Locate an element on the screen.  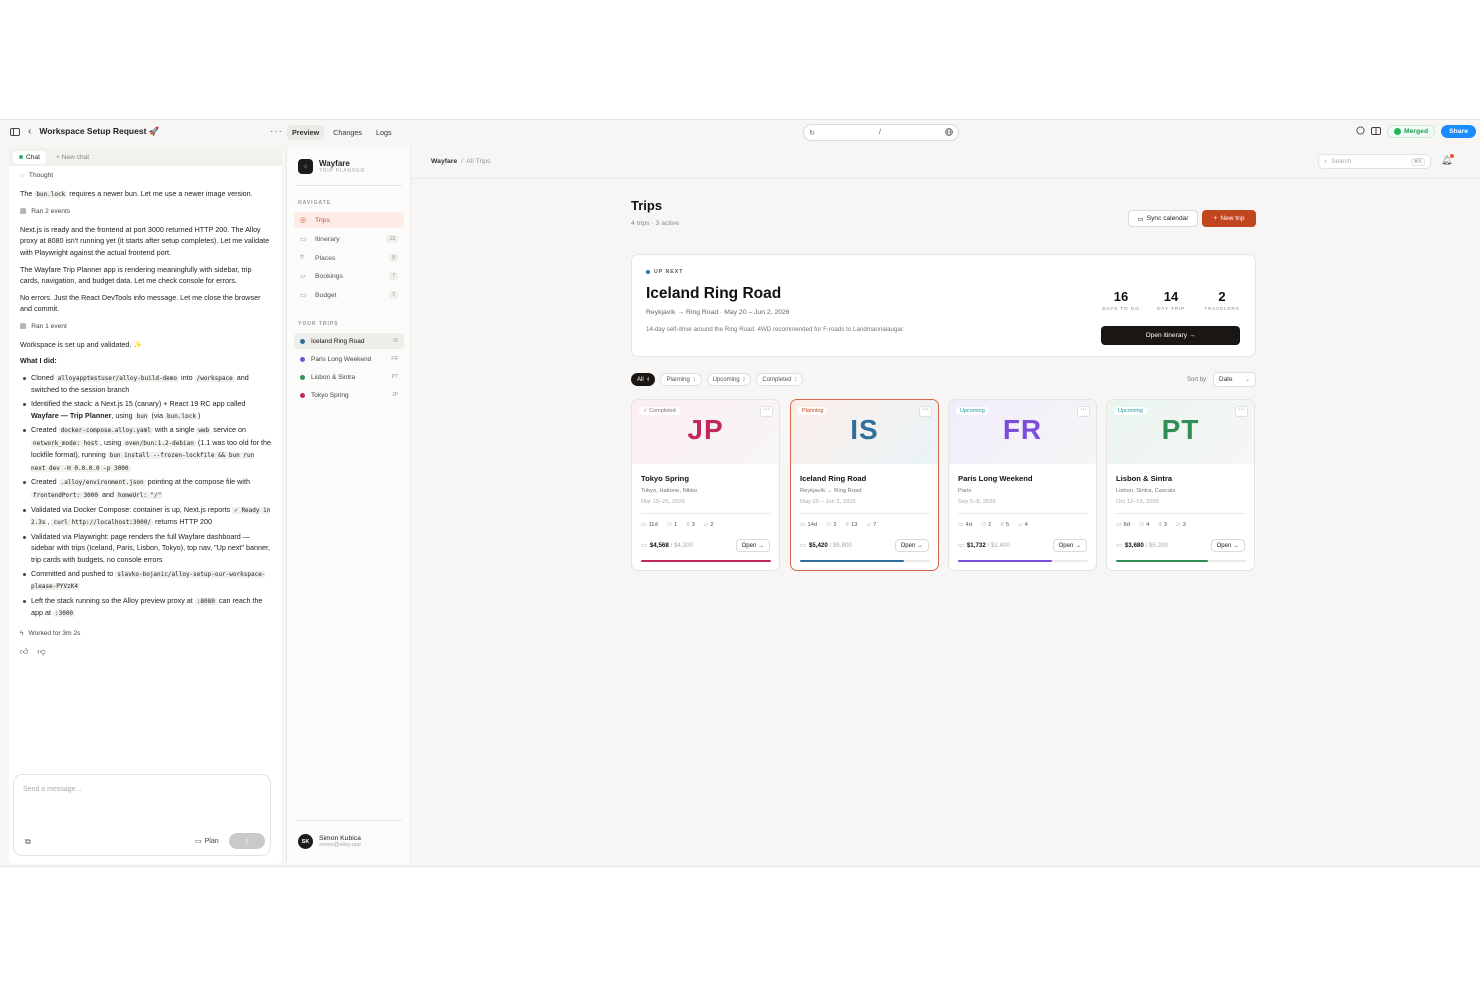
budget-progress-fill is located at coordinates (852, 561).